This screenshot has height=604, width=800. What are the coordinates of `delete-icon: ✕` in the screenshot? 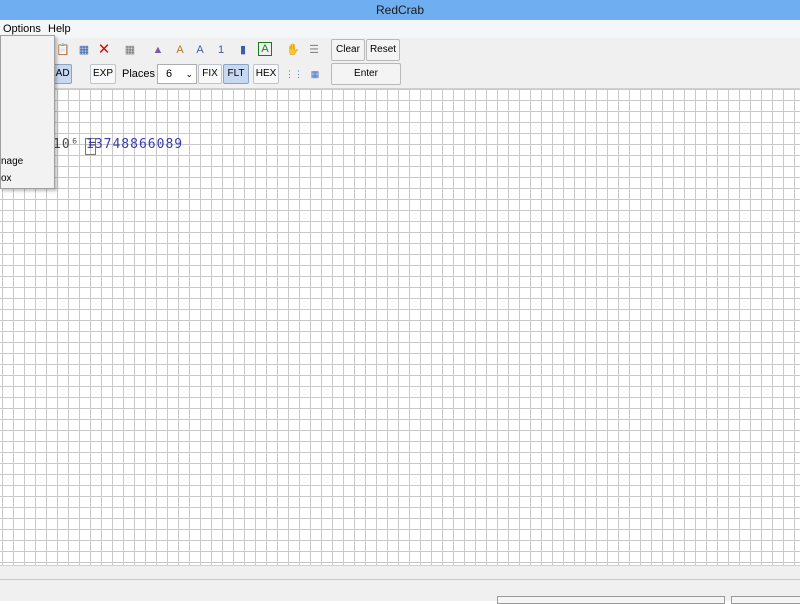 It's located at (104, 50).